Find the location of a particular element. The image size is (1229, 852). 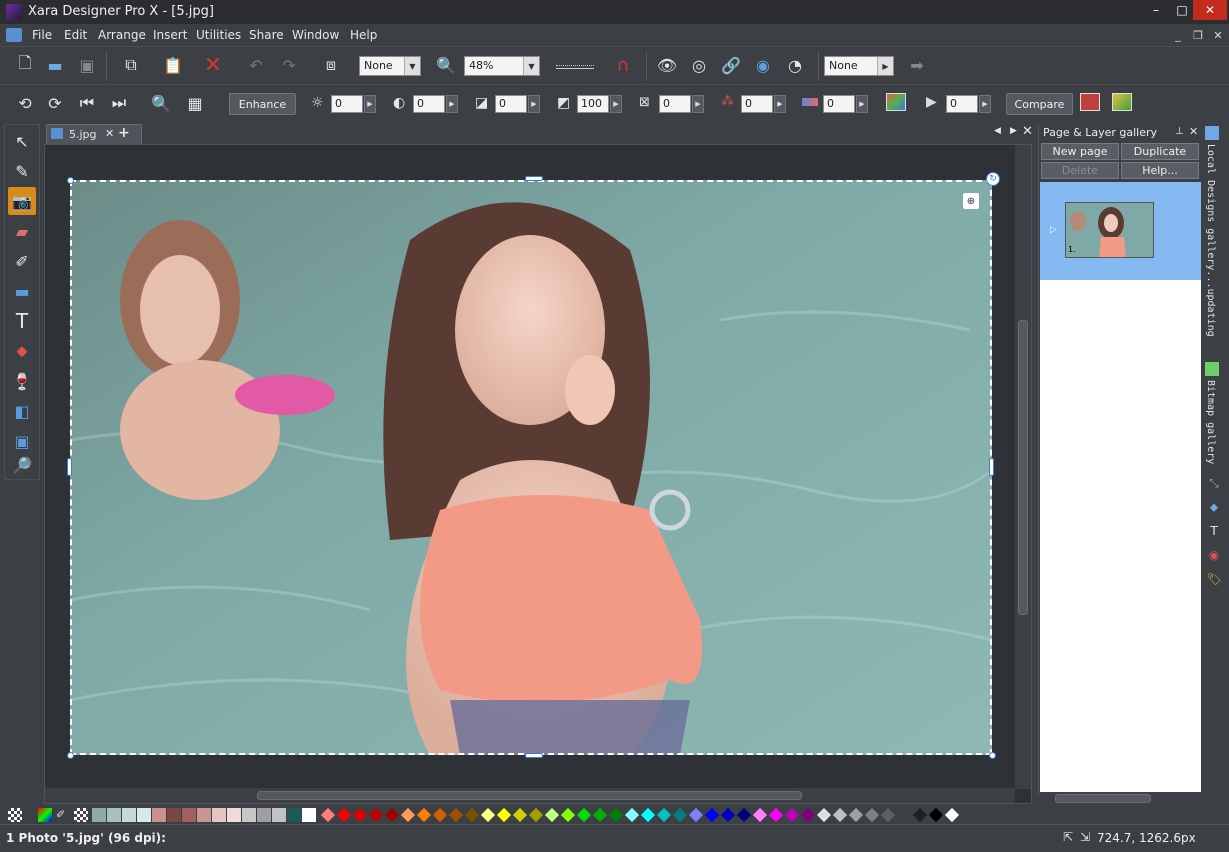

paste-icon: 📋 is located at coordinates (173, 65).